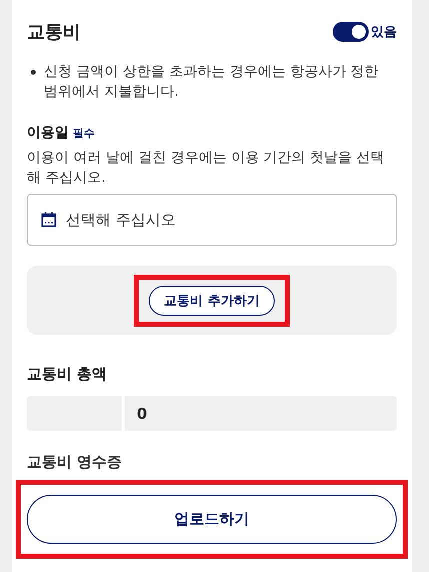 The width and height of the screenshot is (429, 572). Describe the element at coordinates (261, 413) in the screenshot. I see `total-value: 0` at that location.